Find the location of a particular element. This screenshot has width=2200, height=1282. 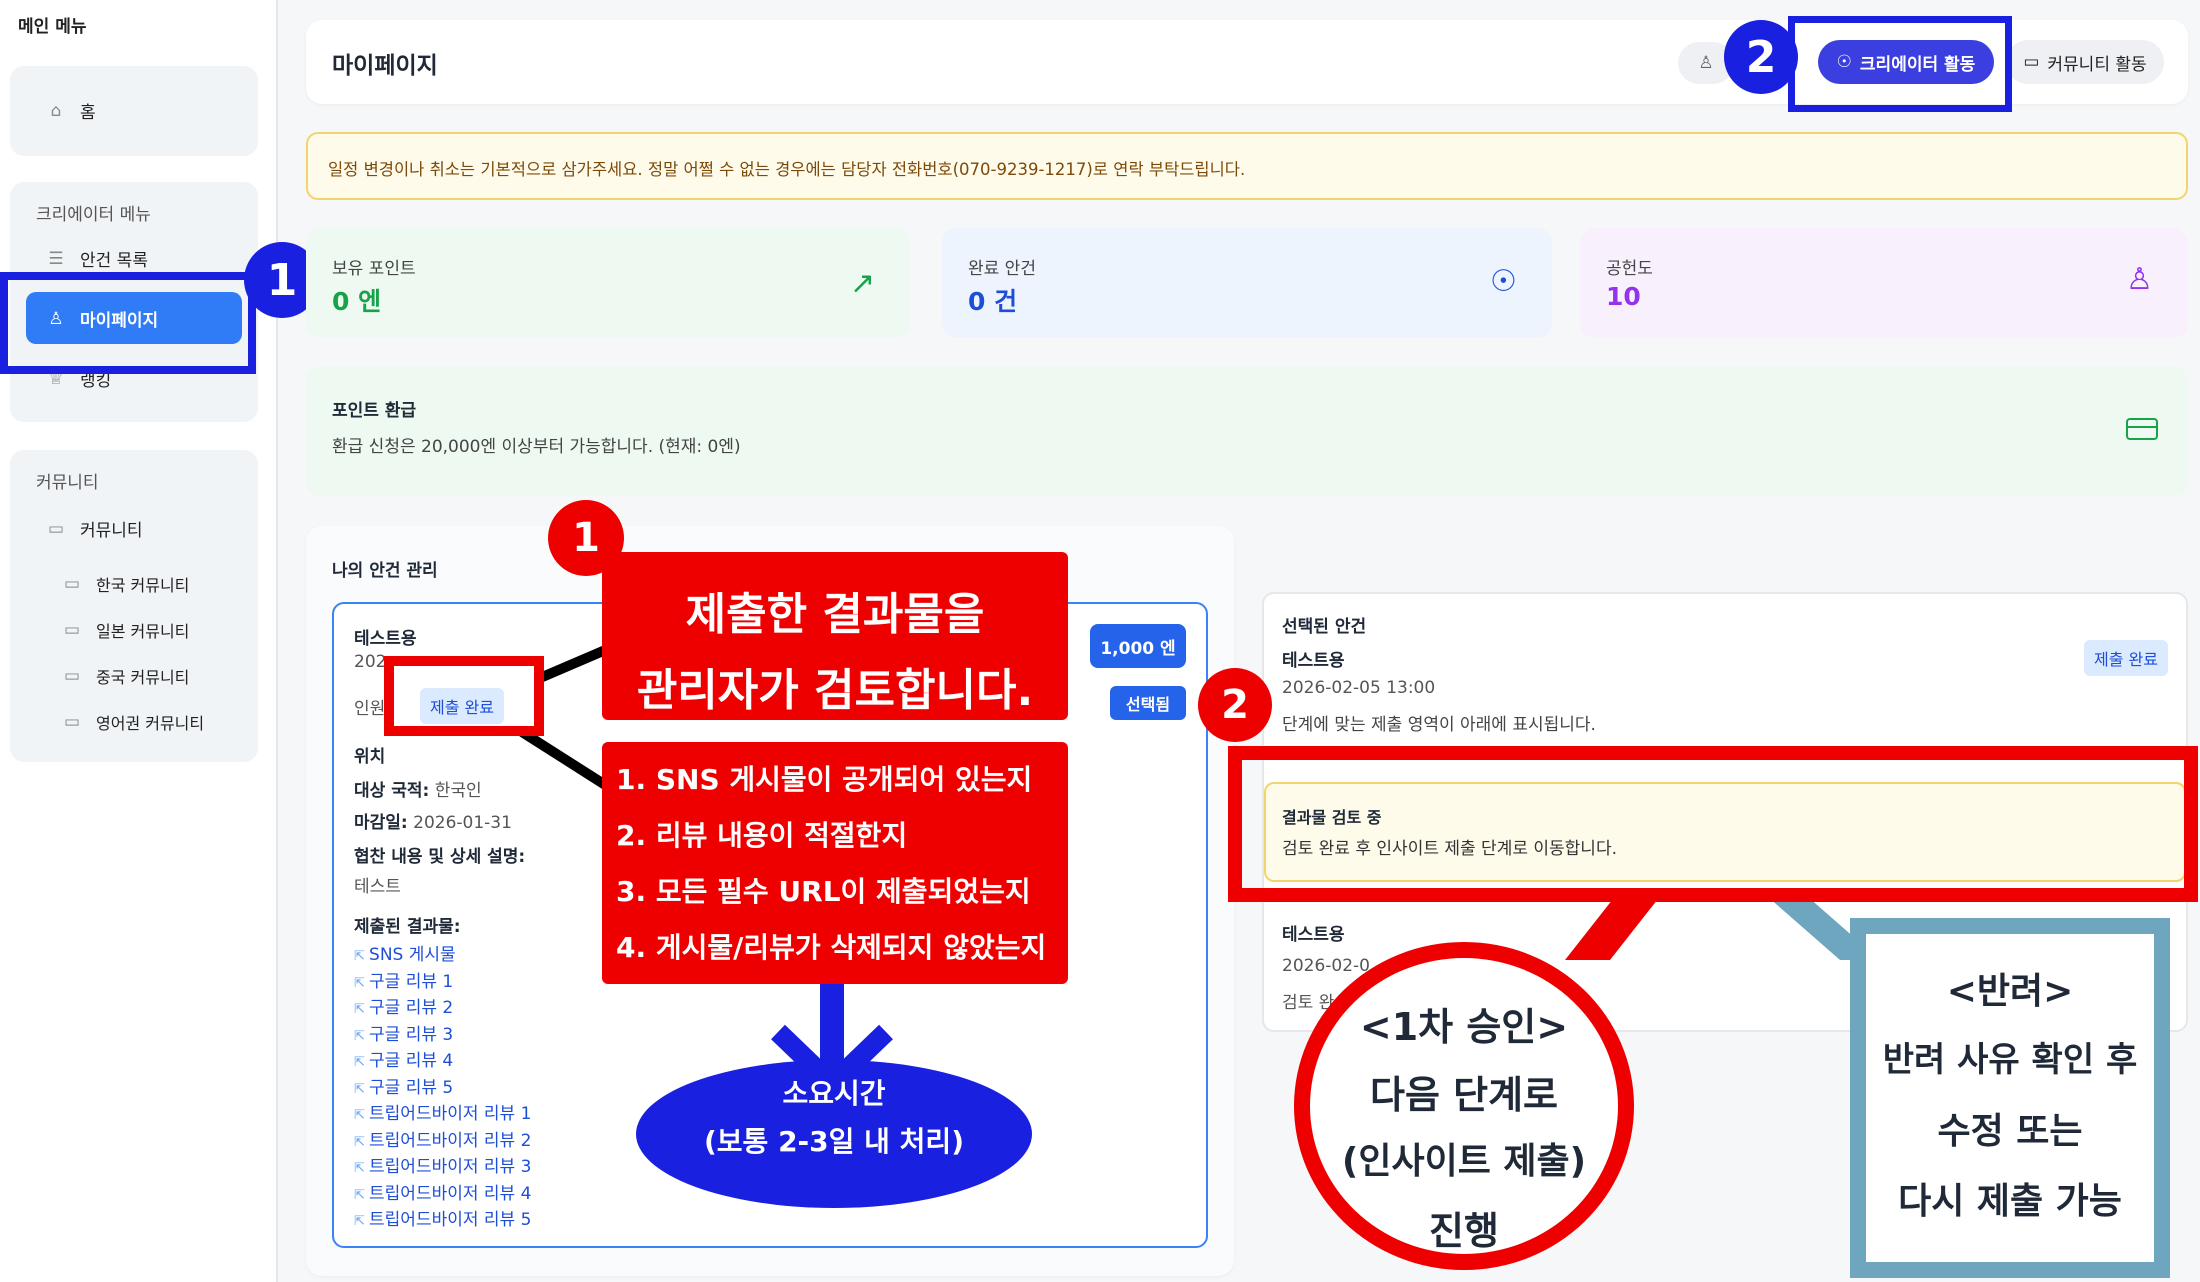

approve-line: 다음 단계로 is located at coordinates (1464, 1095).